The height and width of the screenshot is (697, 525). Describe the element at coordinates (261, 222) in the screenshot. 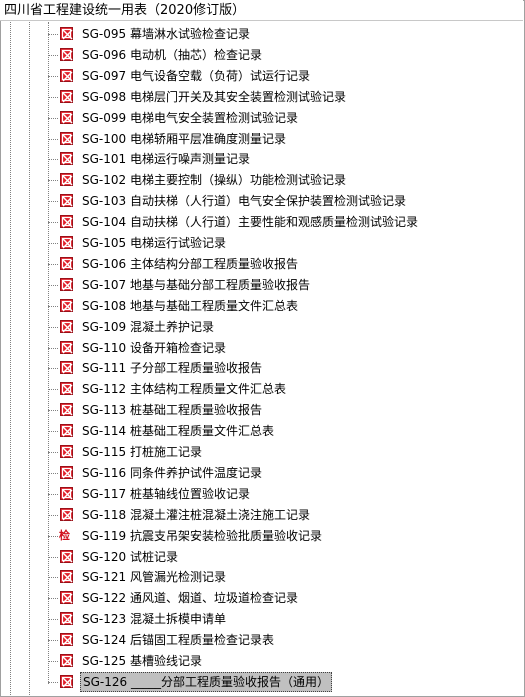

I see `tree-item-sg-104: SG-104 自动扶梯（人行道）主要性能和观感质量检测试验记录` at that location.